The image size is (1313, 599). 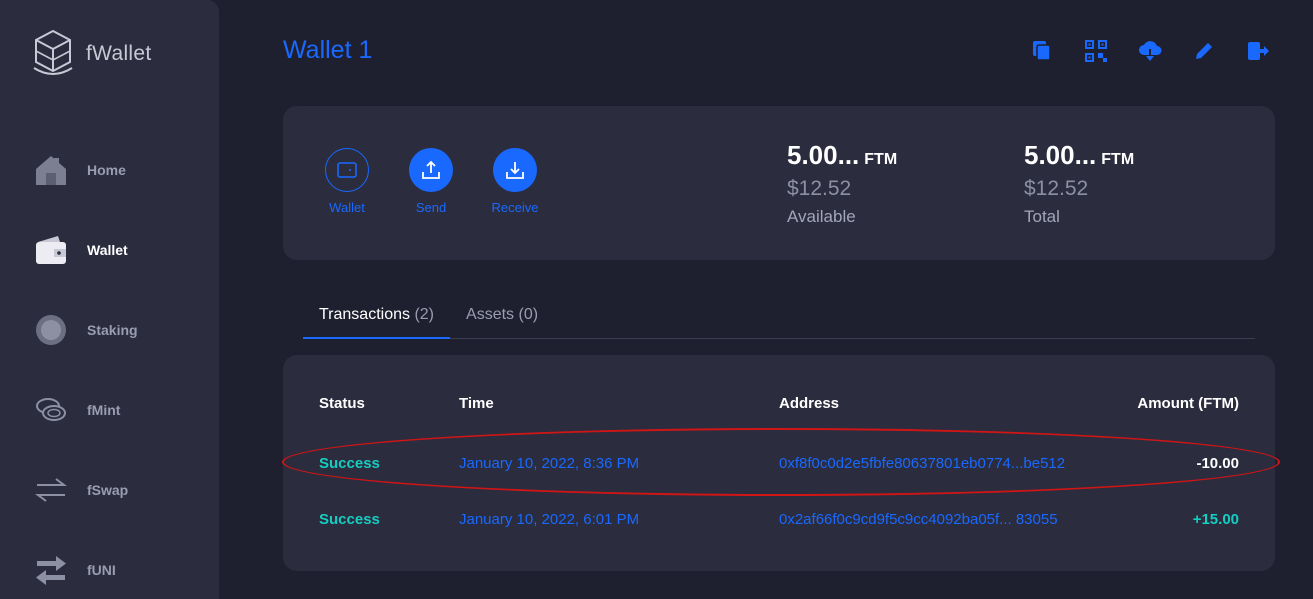 What do you see at coordinates (51, 490) in the screenshot?
I see `swap-icon` at bounding box center [51, 490].